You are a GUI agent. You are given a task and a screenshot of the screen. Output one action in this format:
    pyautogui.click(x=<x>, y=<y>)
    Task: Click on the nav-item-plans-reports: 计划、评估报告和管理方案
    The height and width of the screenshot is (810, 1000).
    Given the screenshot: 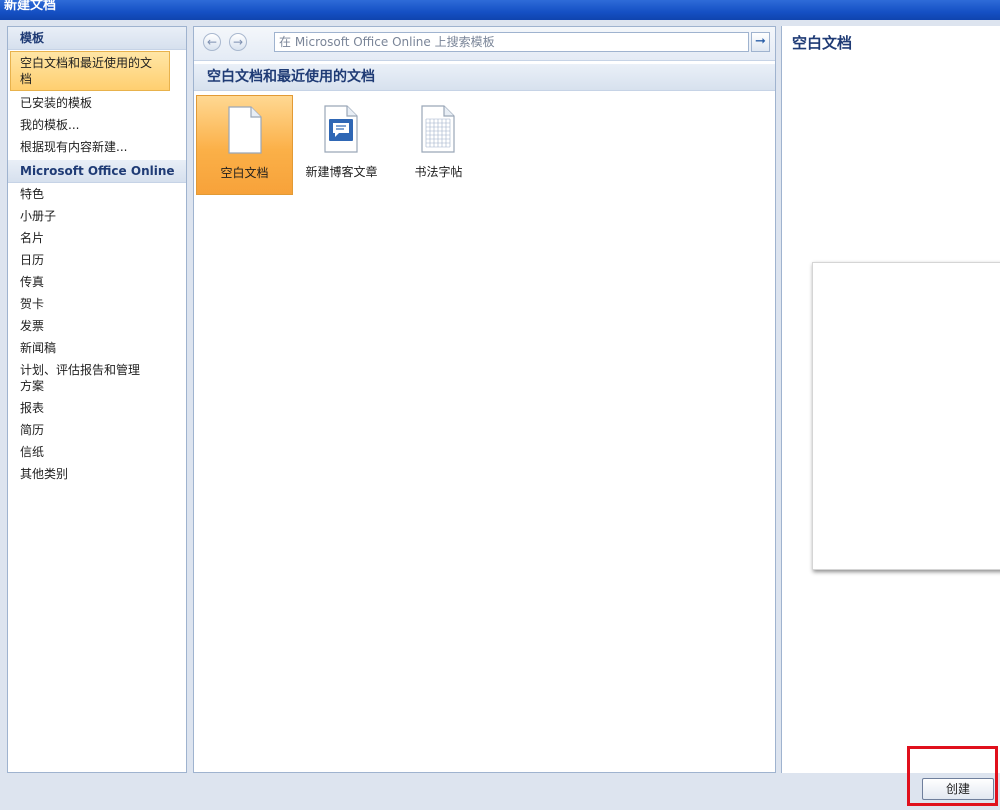 What is the action you would take?
    pyautogui.click(x=80, y=378)
    